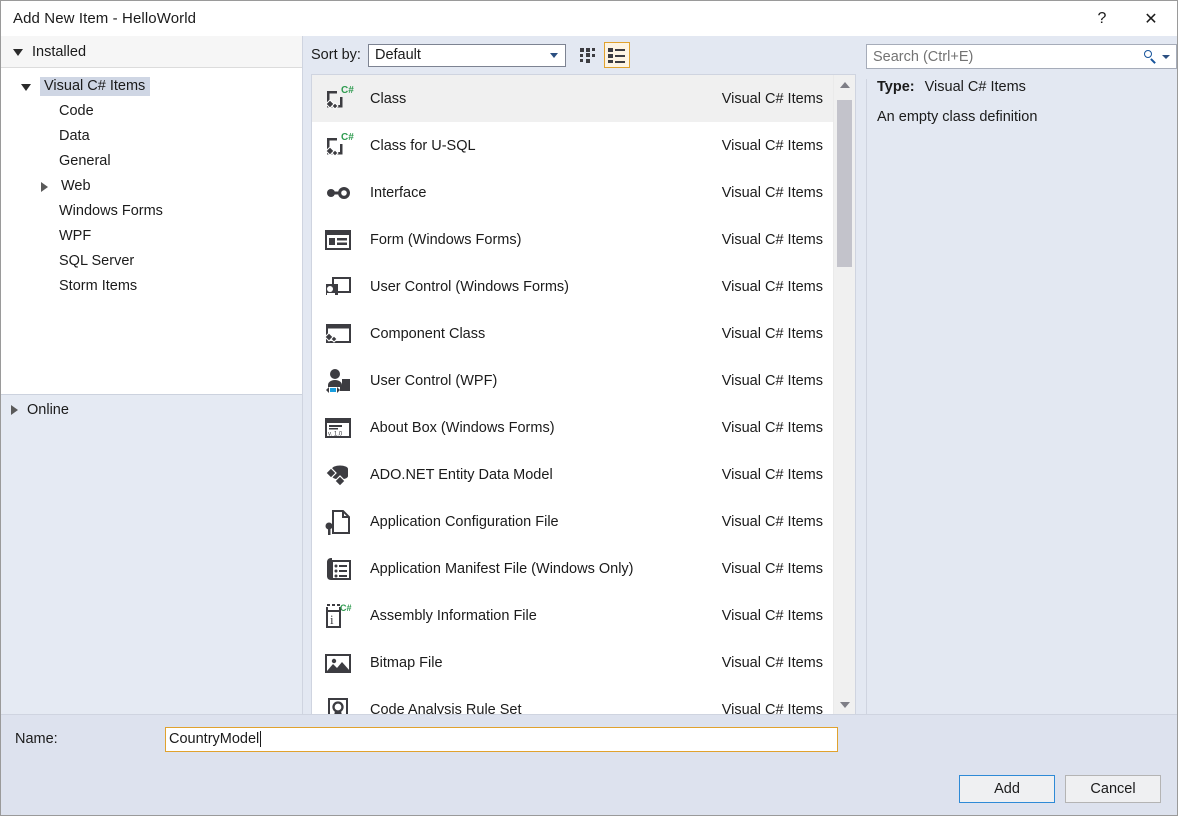 This screenshot has width=1178, height=816. I want to click on sidebar-item-online: Online, so click(151, 410).